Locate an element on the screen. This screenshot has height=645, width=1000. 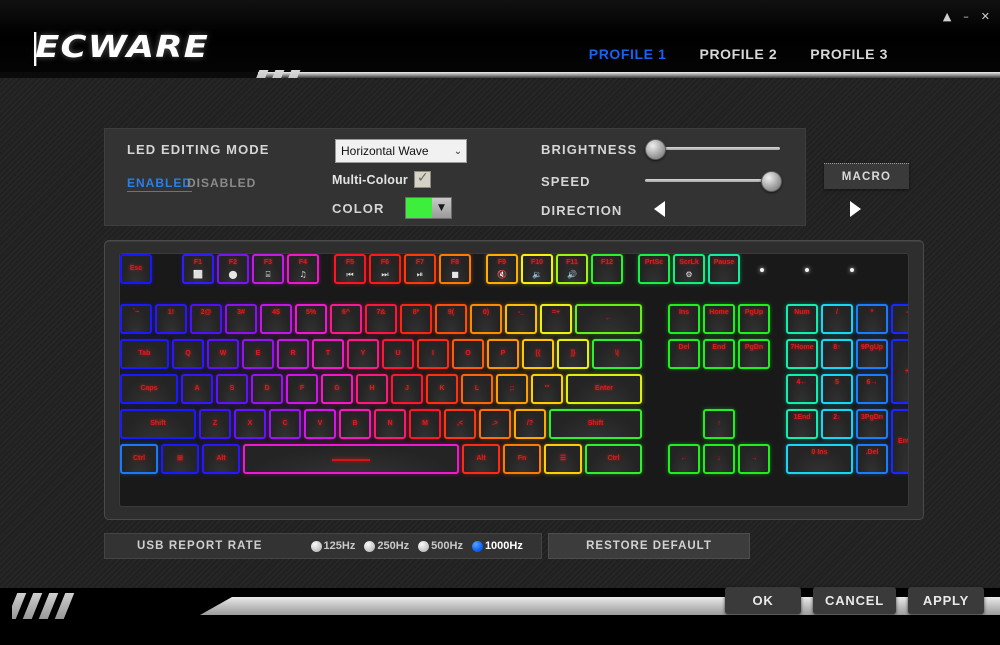
keyboard-key: S is located at coordinates (232, 389).